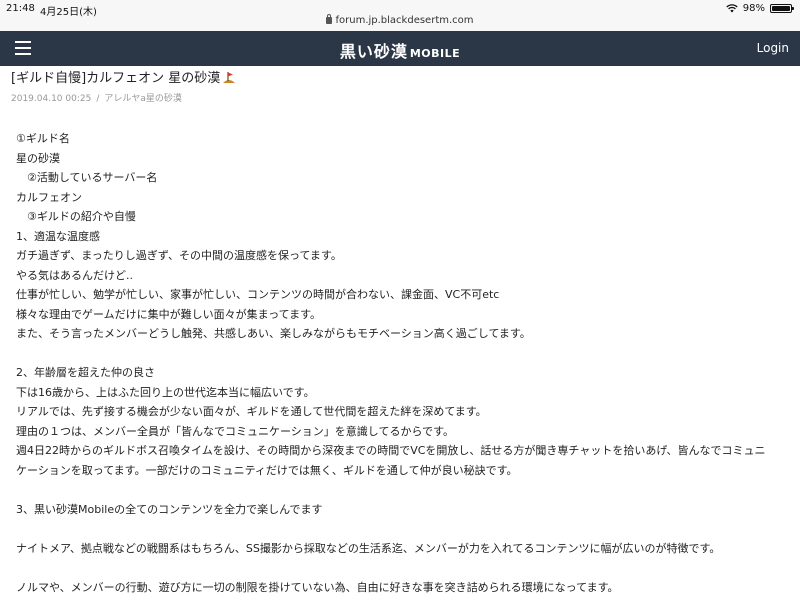  I want to click on post-body-line: 理由の１つは、メンバー全員が「皆んなでコミュニケーション」を意識してるからです。, so click(235, 431).